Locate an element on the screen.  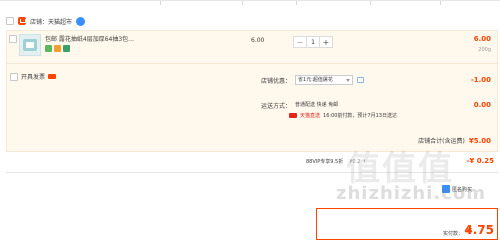
shipping-method: 普通配送 快递 免邮 is located at coordinates (317, 105).